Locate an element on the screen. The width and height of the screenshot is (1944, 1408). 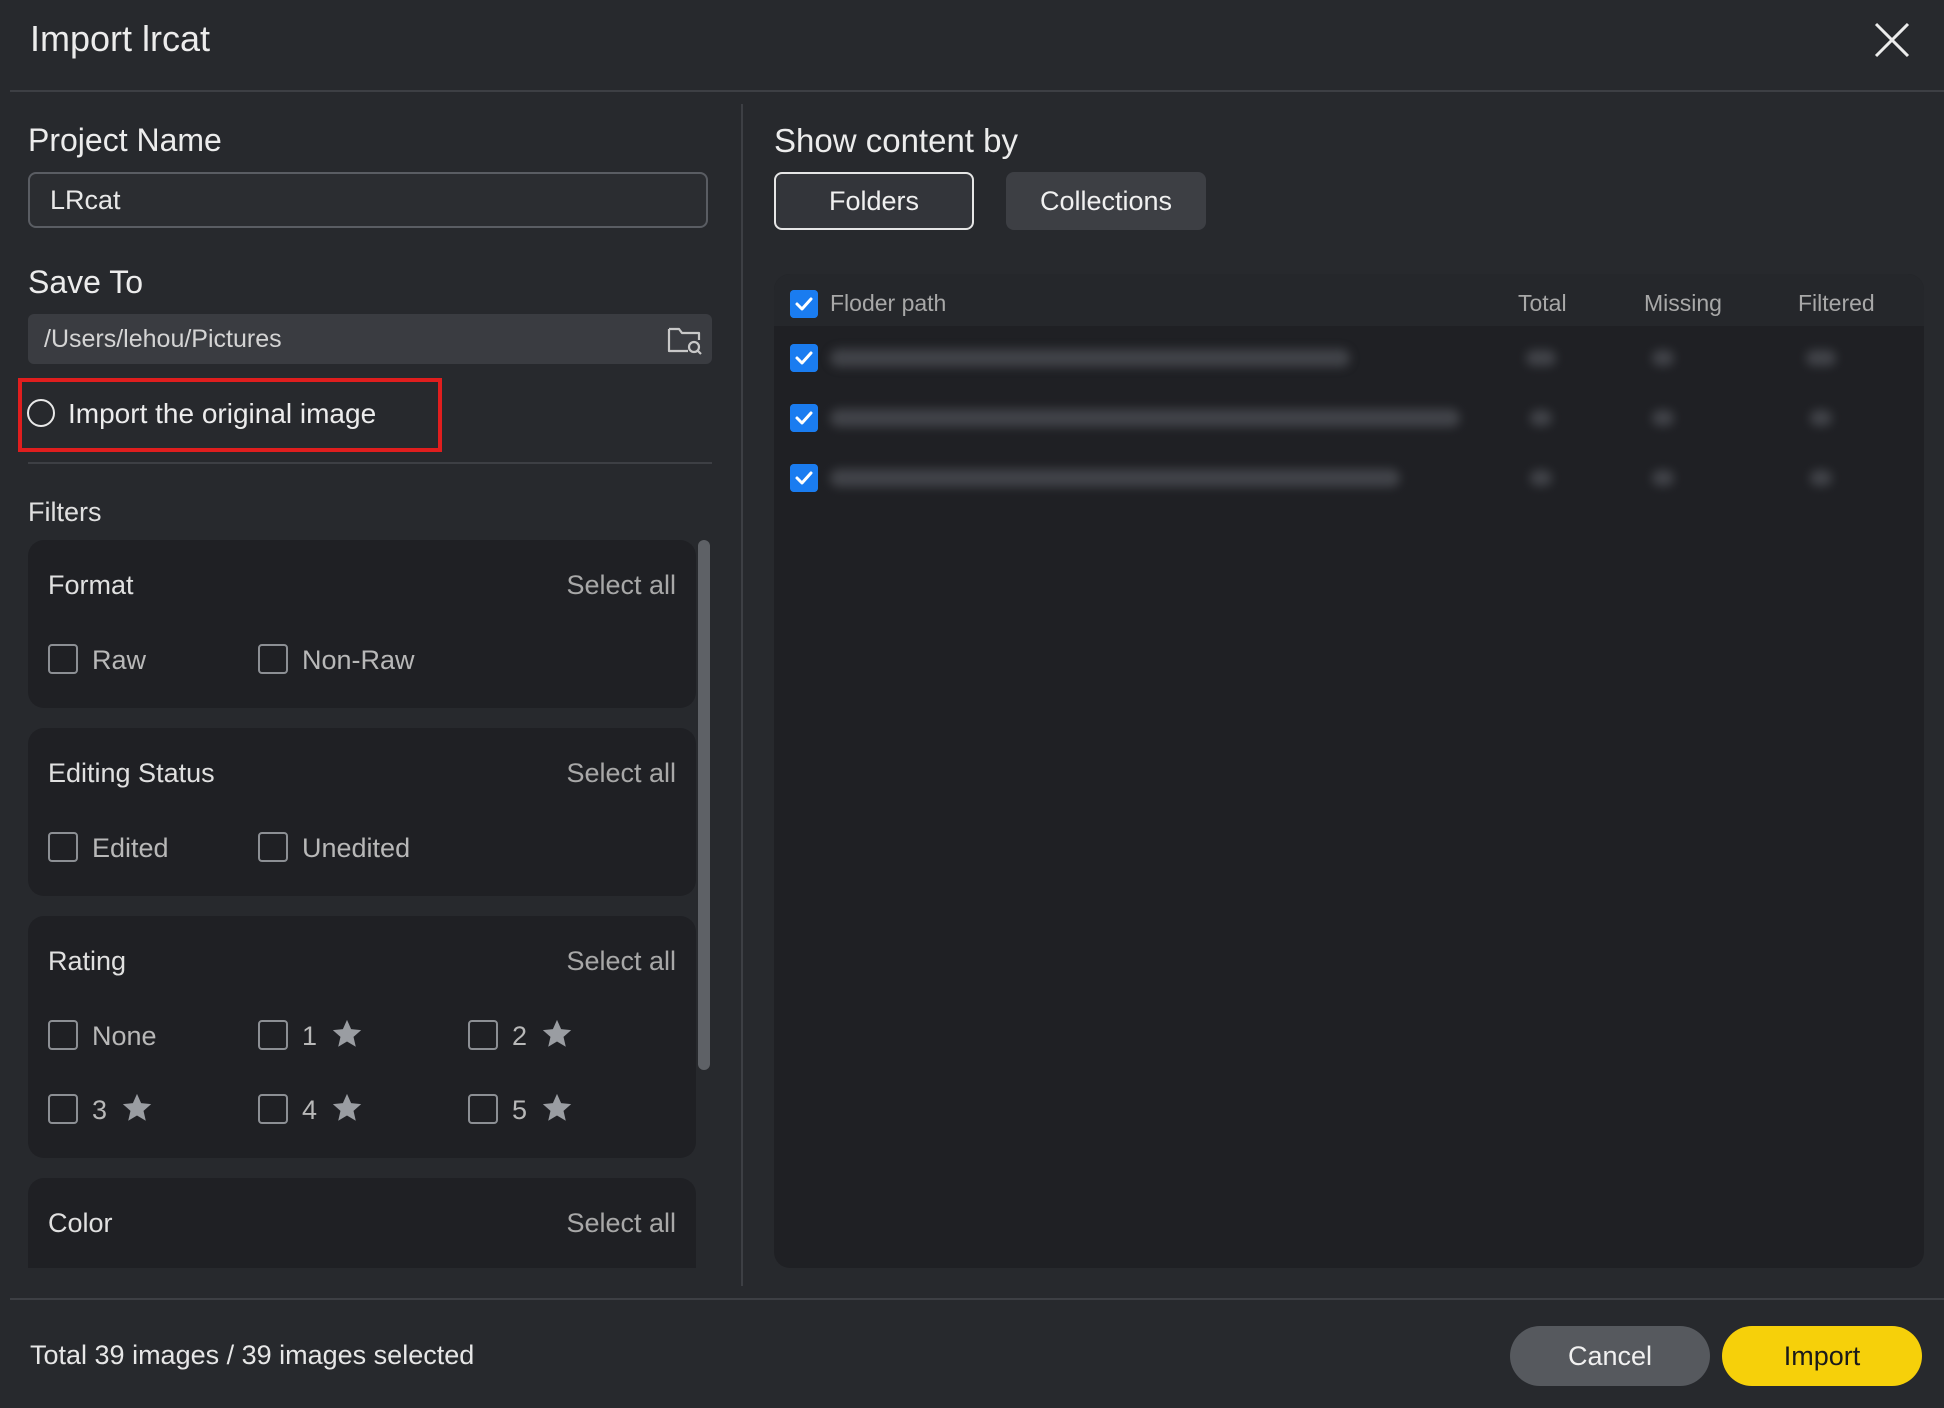
raw-label: Raw is located at coordinates (119, 660).